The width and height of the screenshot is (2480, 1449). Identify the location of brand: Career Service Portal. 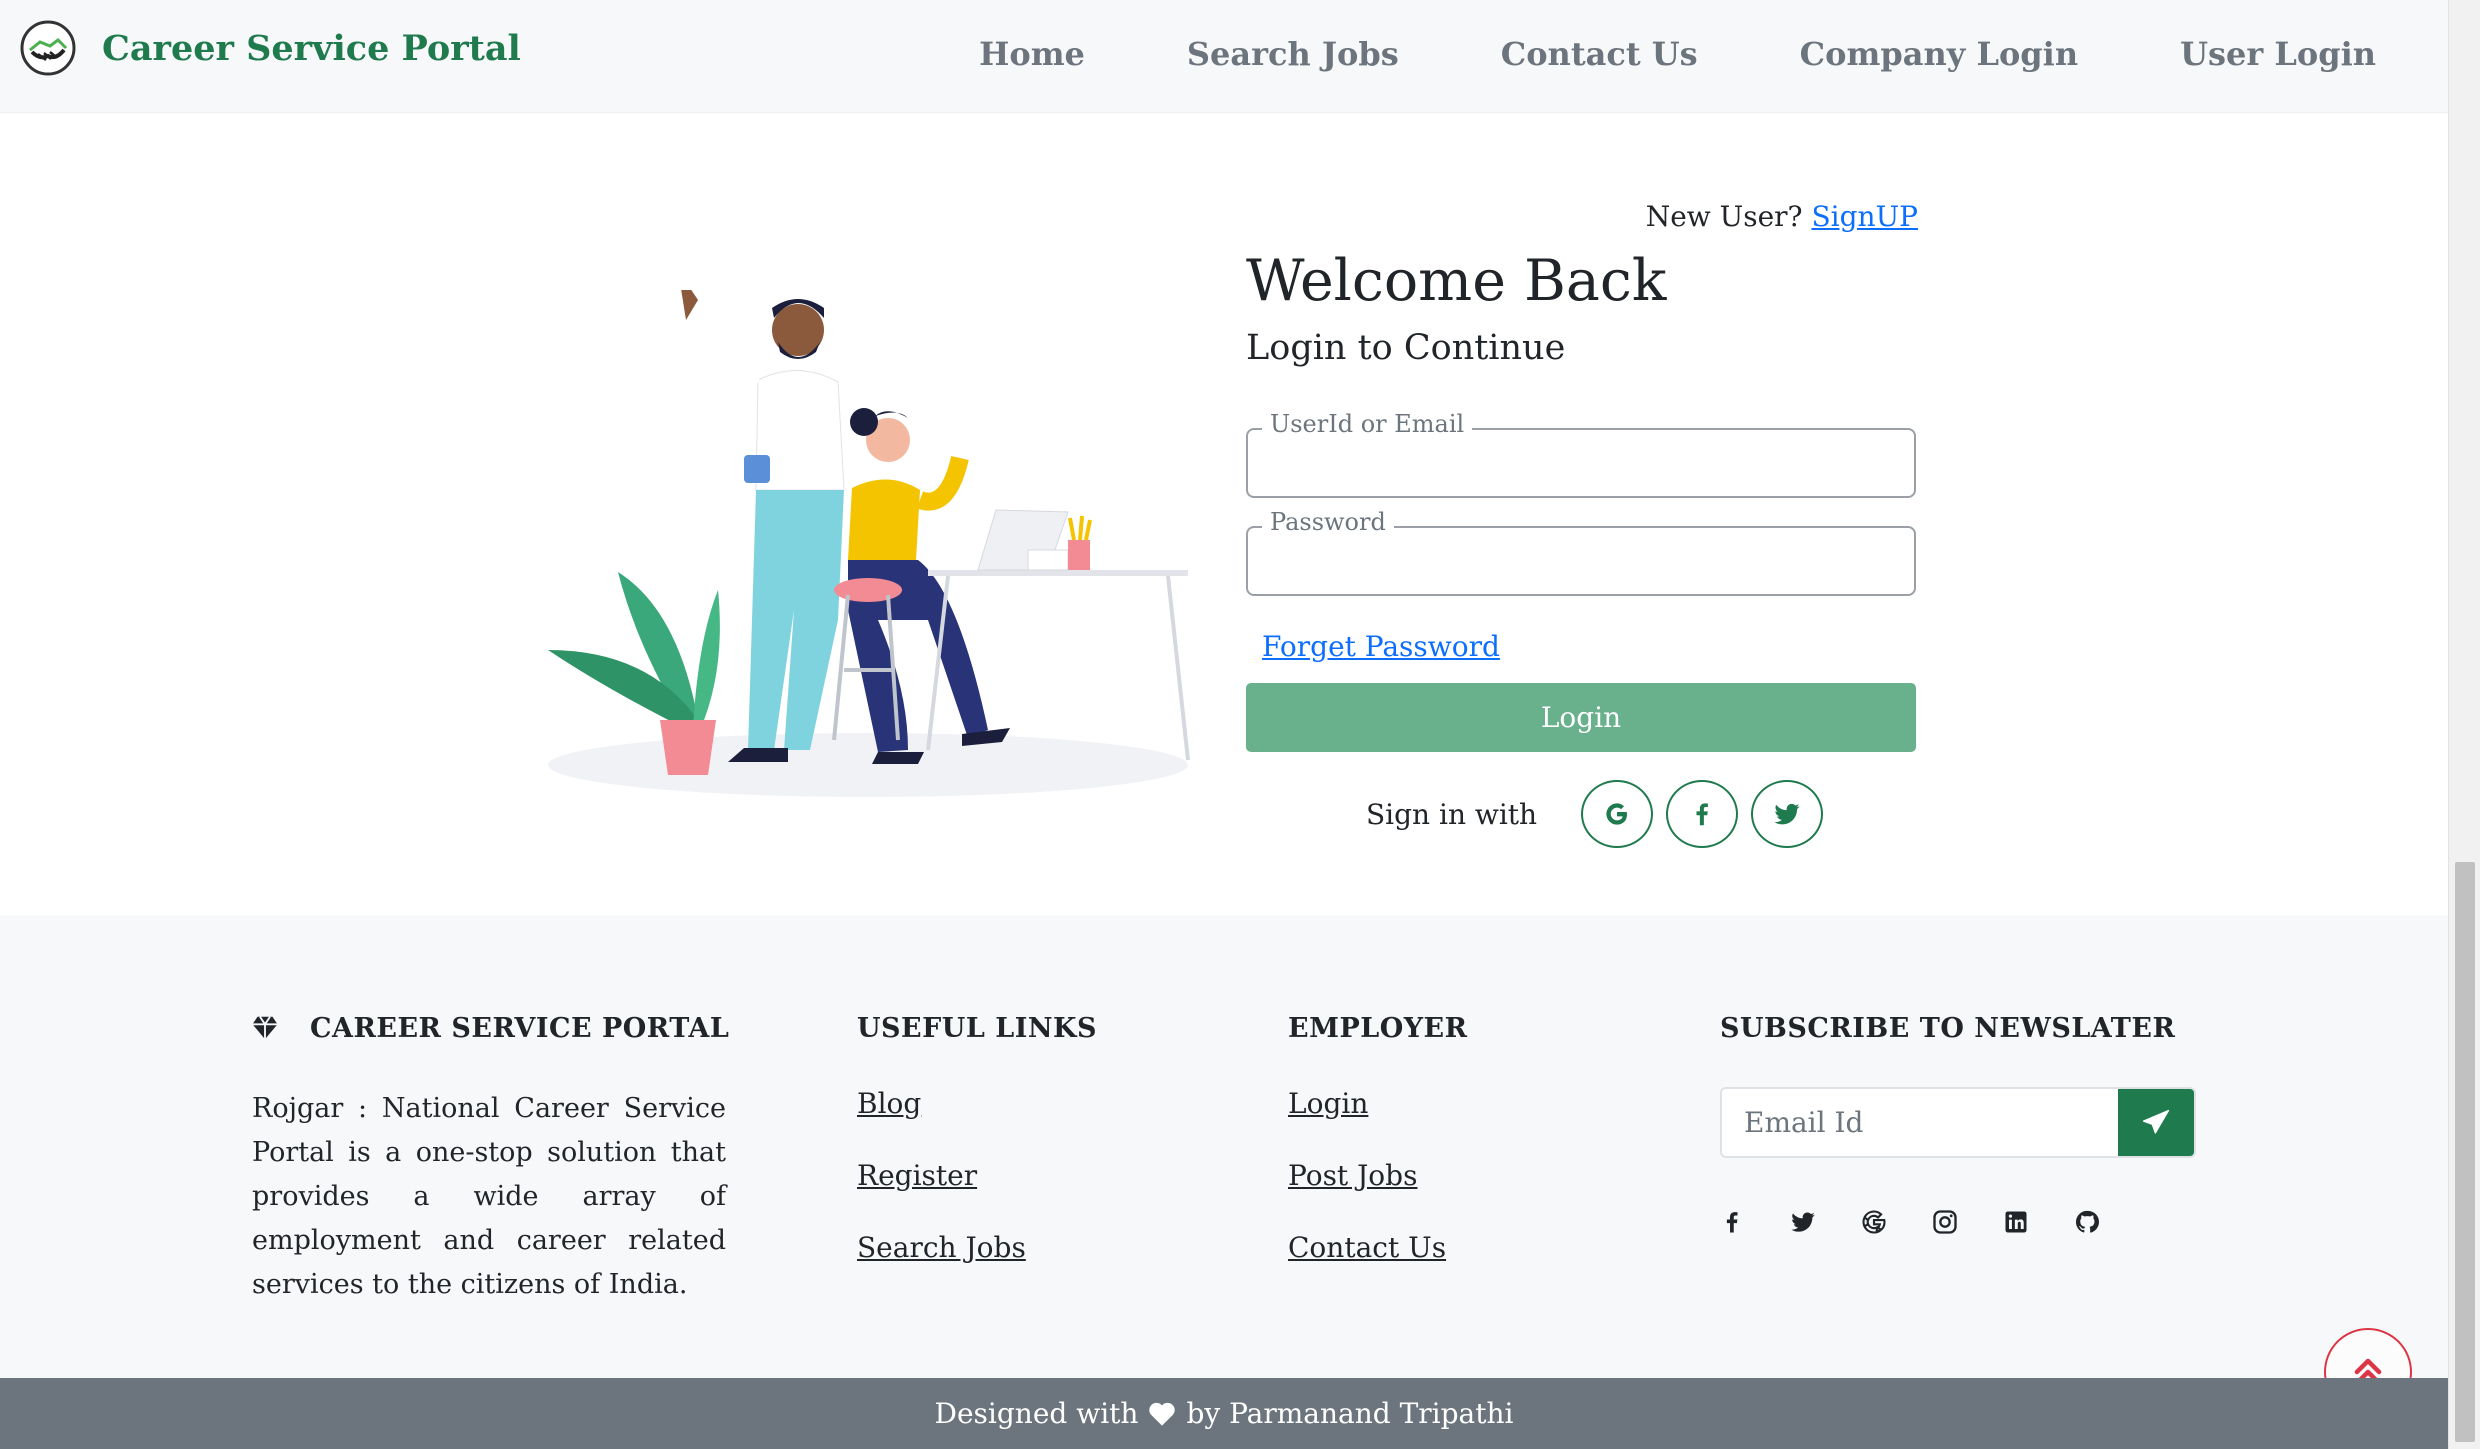
(270, 48).